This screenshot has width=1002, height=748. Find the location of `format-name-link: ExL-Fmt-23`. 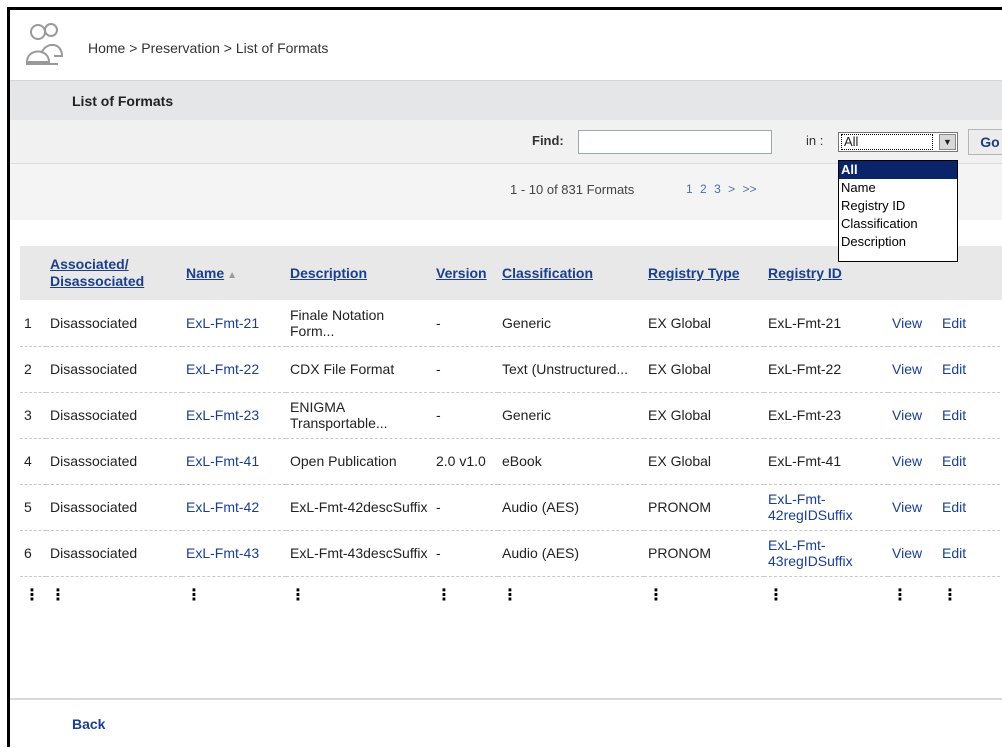

format-name-link: ExL-Fmt-23 is located at coordinates (234, 415).